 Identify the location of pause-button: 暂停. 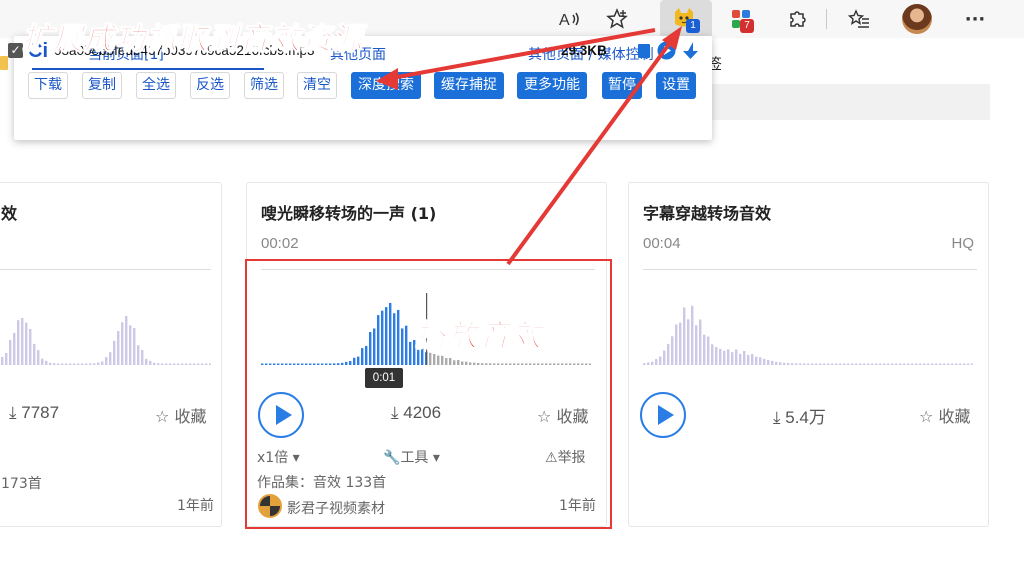
(622, 85).